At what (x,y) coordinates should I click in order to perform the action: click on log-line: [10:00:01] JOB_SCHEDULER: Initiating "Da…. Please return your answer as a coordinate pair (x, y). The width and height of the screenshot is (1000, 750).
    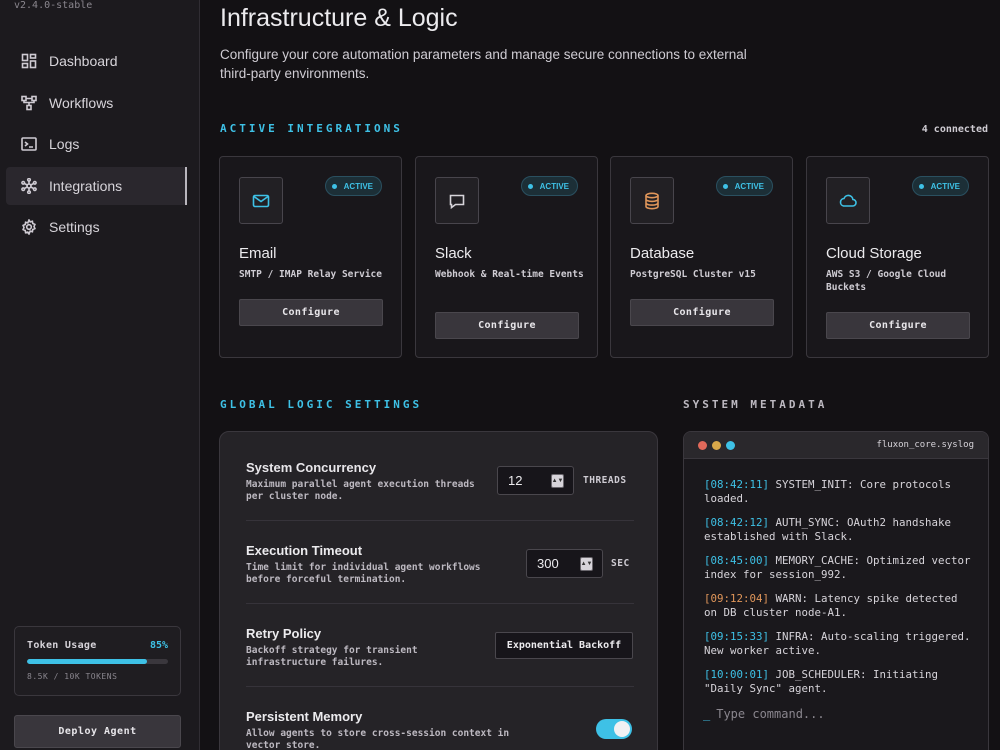
    Looking at the image, I should click on (840, 682).